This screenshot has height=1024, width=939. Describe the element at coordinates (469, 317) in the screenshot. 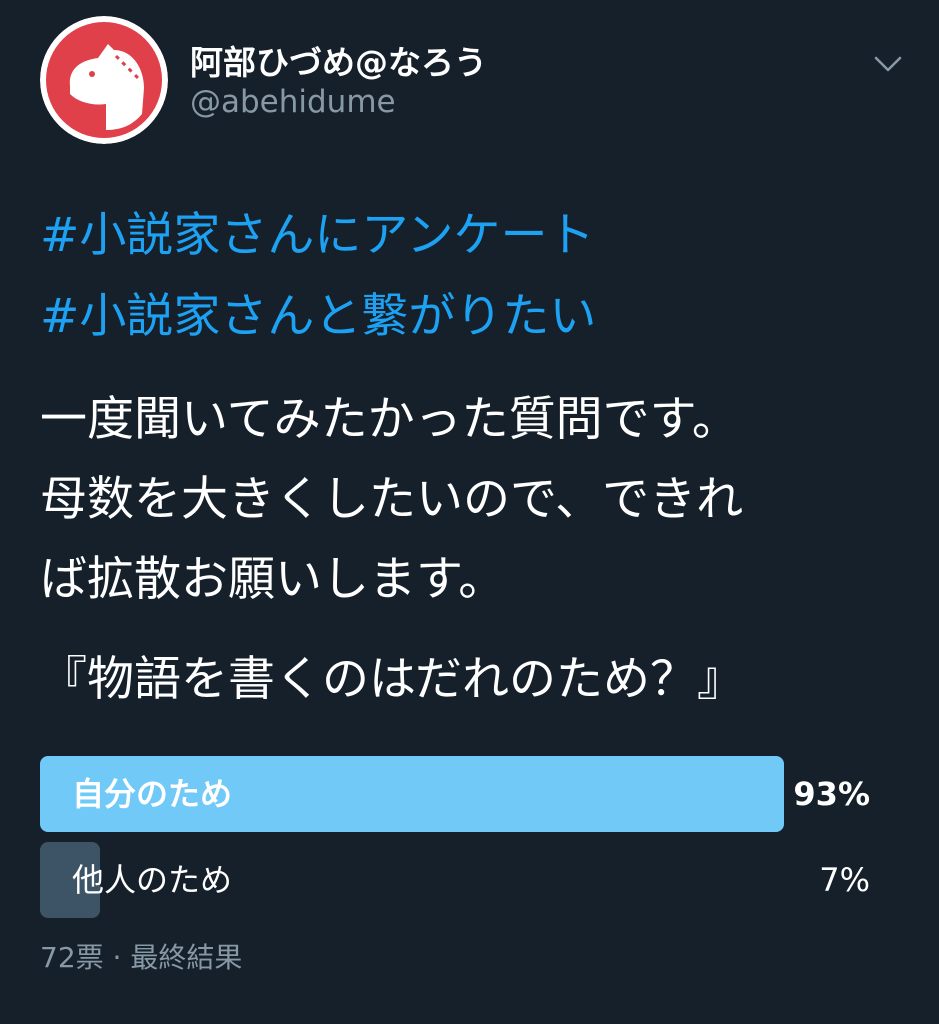

I see `hashtag-link: #小説家さんと繋がりたい` at that location.